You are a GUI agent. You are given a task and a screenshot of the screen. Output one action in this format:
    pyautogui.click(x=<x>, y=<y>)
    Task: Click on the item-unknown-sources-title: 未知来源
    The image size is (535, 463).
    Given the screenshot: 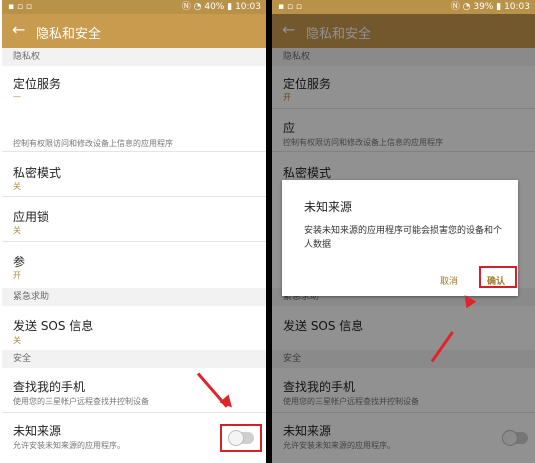 What is the action you would take?
    pyautogui.click(x=37, y=431)
    